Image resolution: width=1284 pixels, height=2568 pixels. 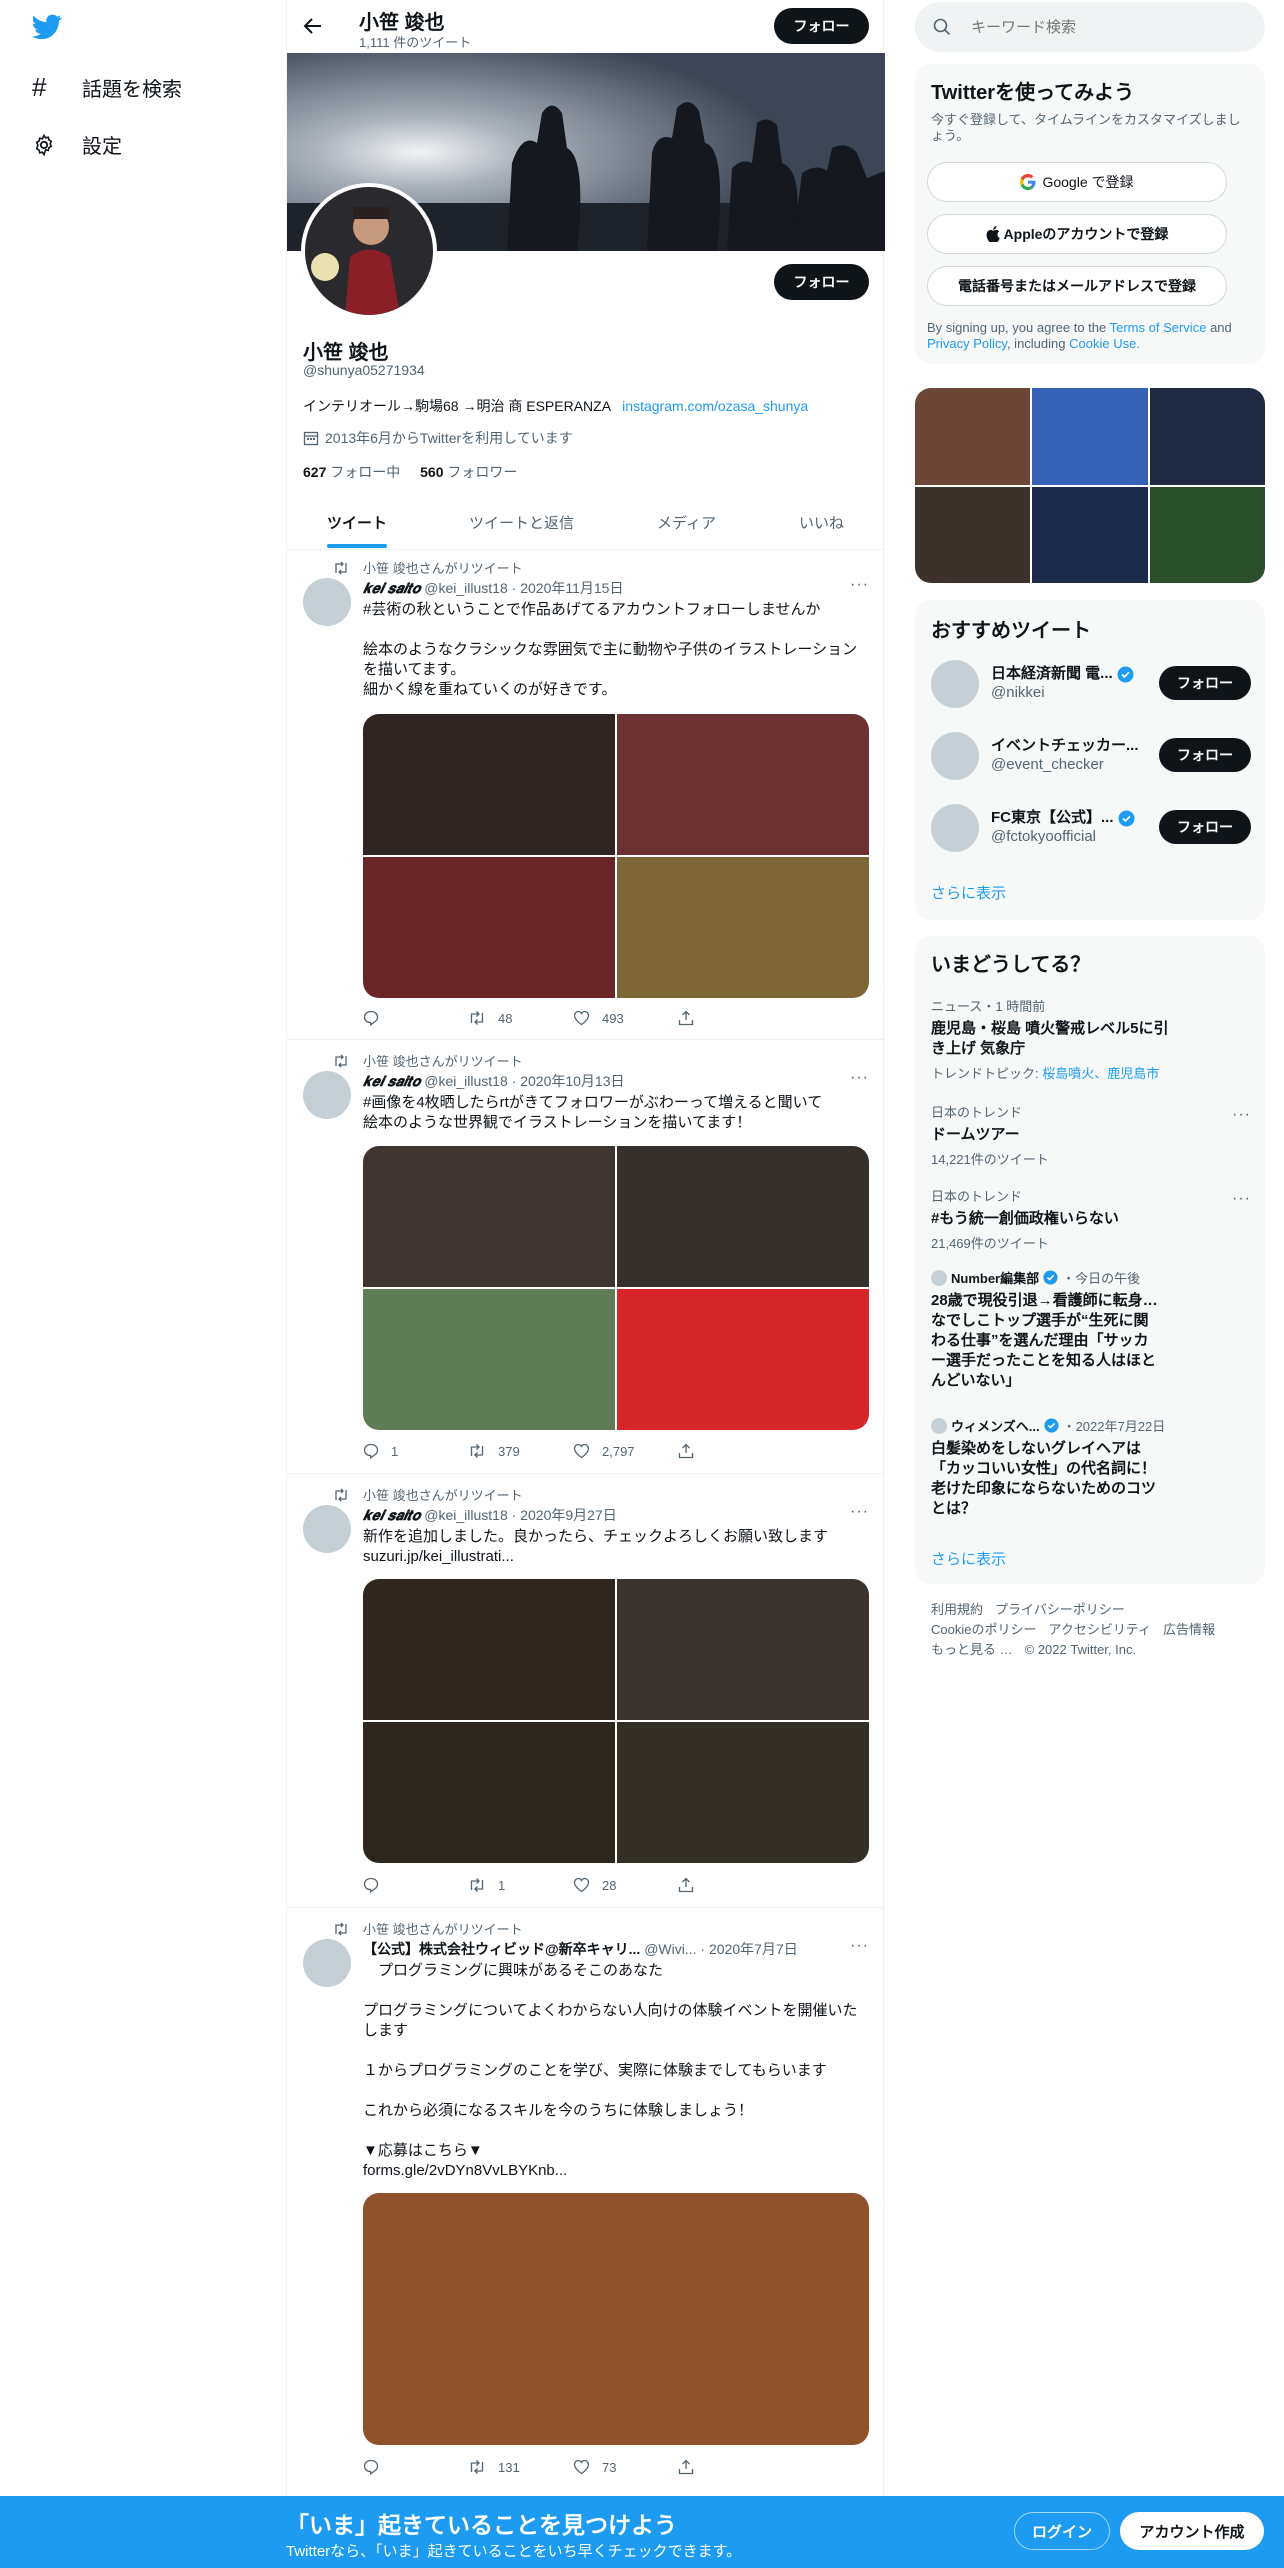 I want to click on signup-button: アカウント作成, so click(x=1192, y=2531).